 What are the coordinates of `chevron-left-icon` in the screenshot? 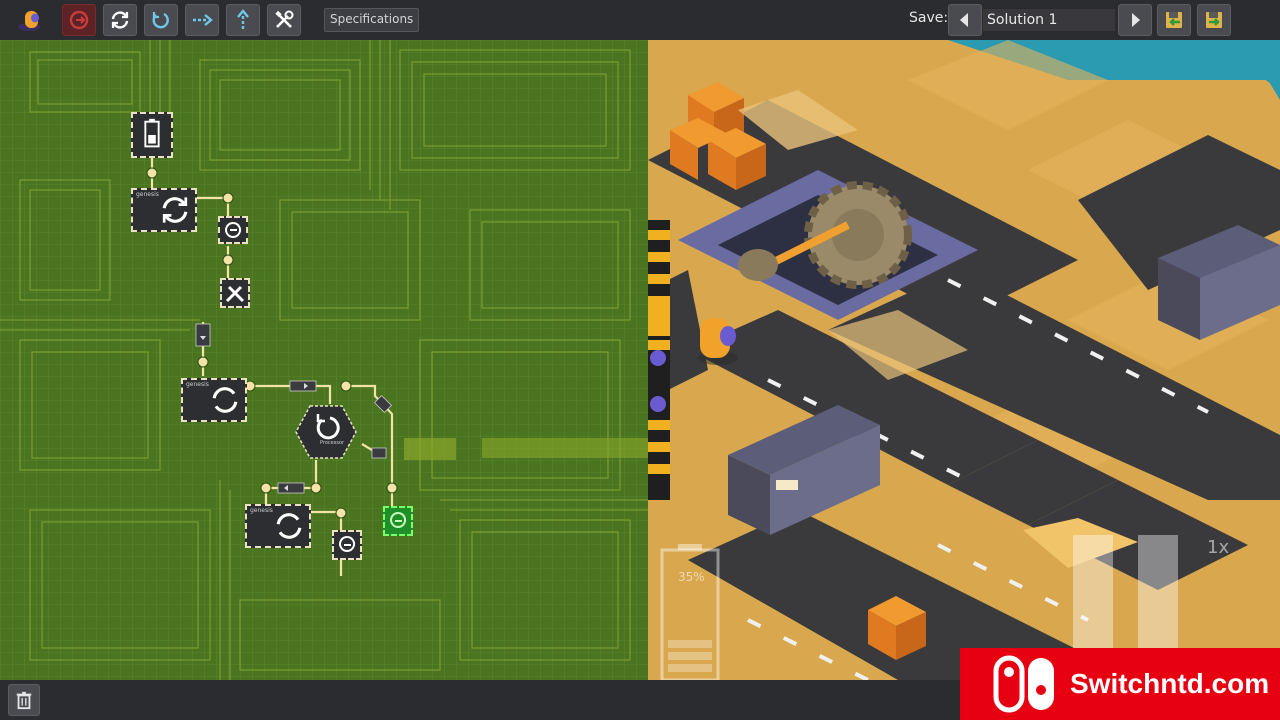 It's located at (964, 20).